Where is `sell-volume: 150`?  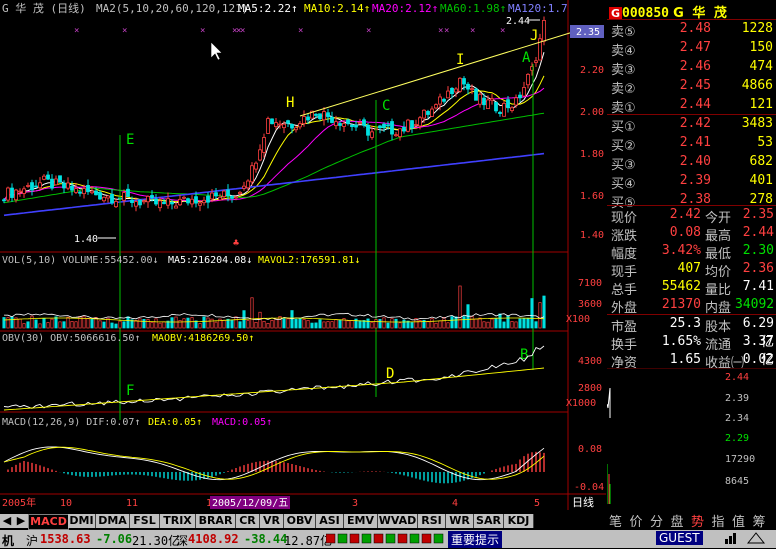 sell-volume: 150 is located at coordinates (761, 47).